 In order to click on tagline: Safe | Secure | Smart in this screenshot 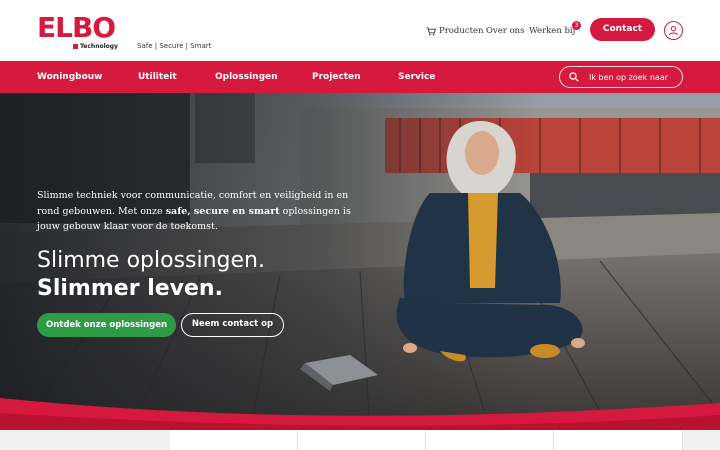, I will do `click(174, 46)`.